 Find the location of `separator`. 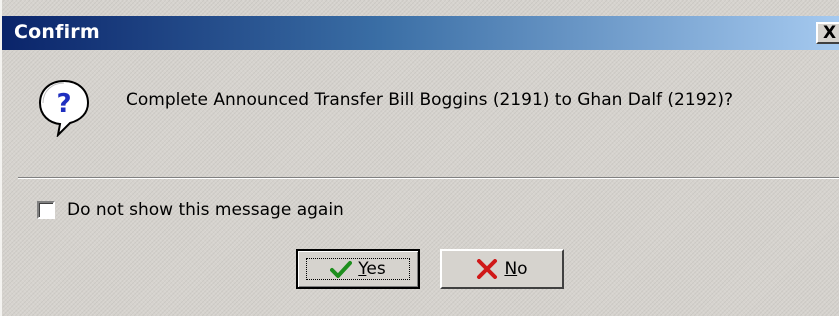

separator is located at coordinates (428, 178).